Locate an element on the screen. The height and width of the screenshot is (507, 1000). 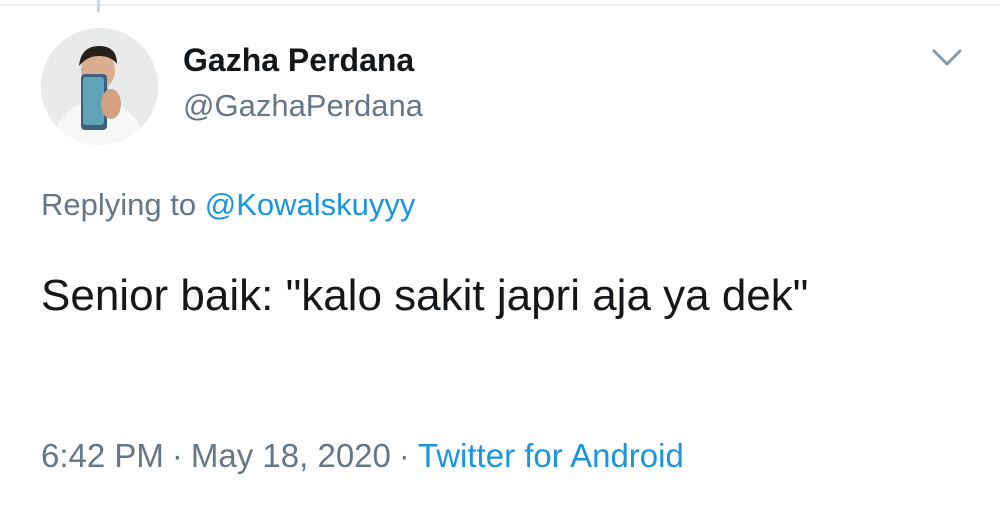
thread-connector-line is located at coordinates (98, 6).